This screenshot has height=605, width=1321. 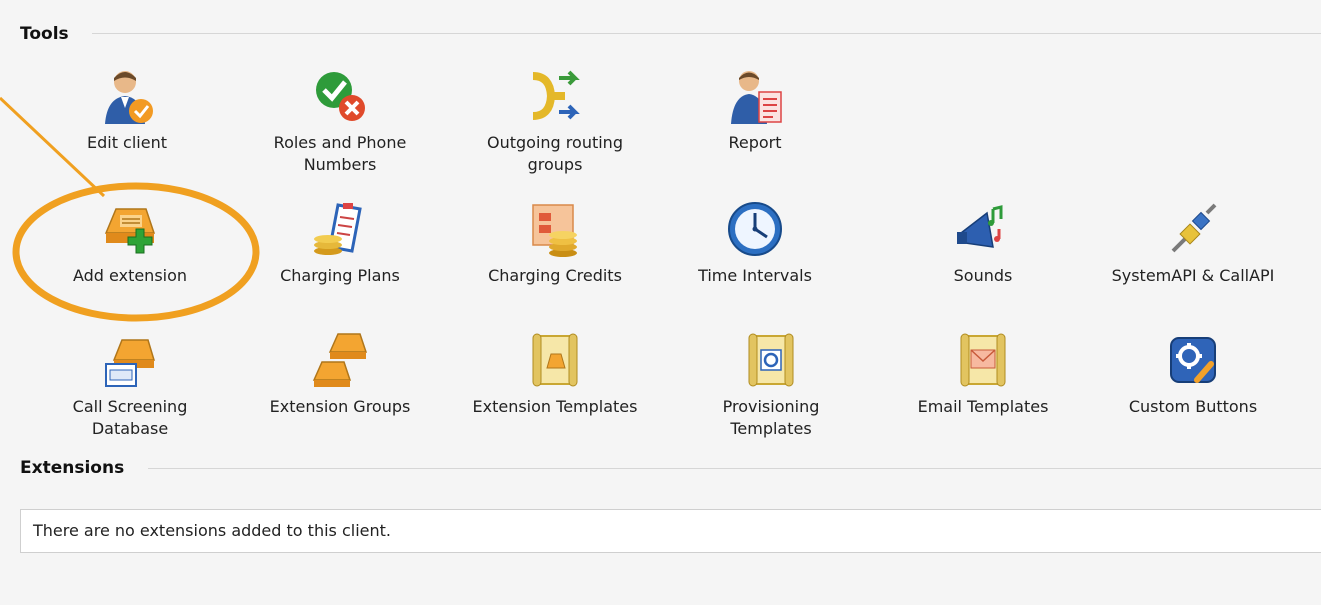 I want to click on tool-label: Custom Buttons, so click(x=1193, y=406).